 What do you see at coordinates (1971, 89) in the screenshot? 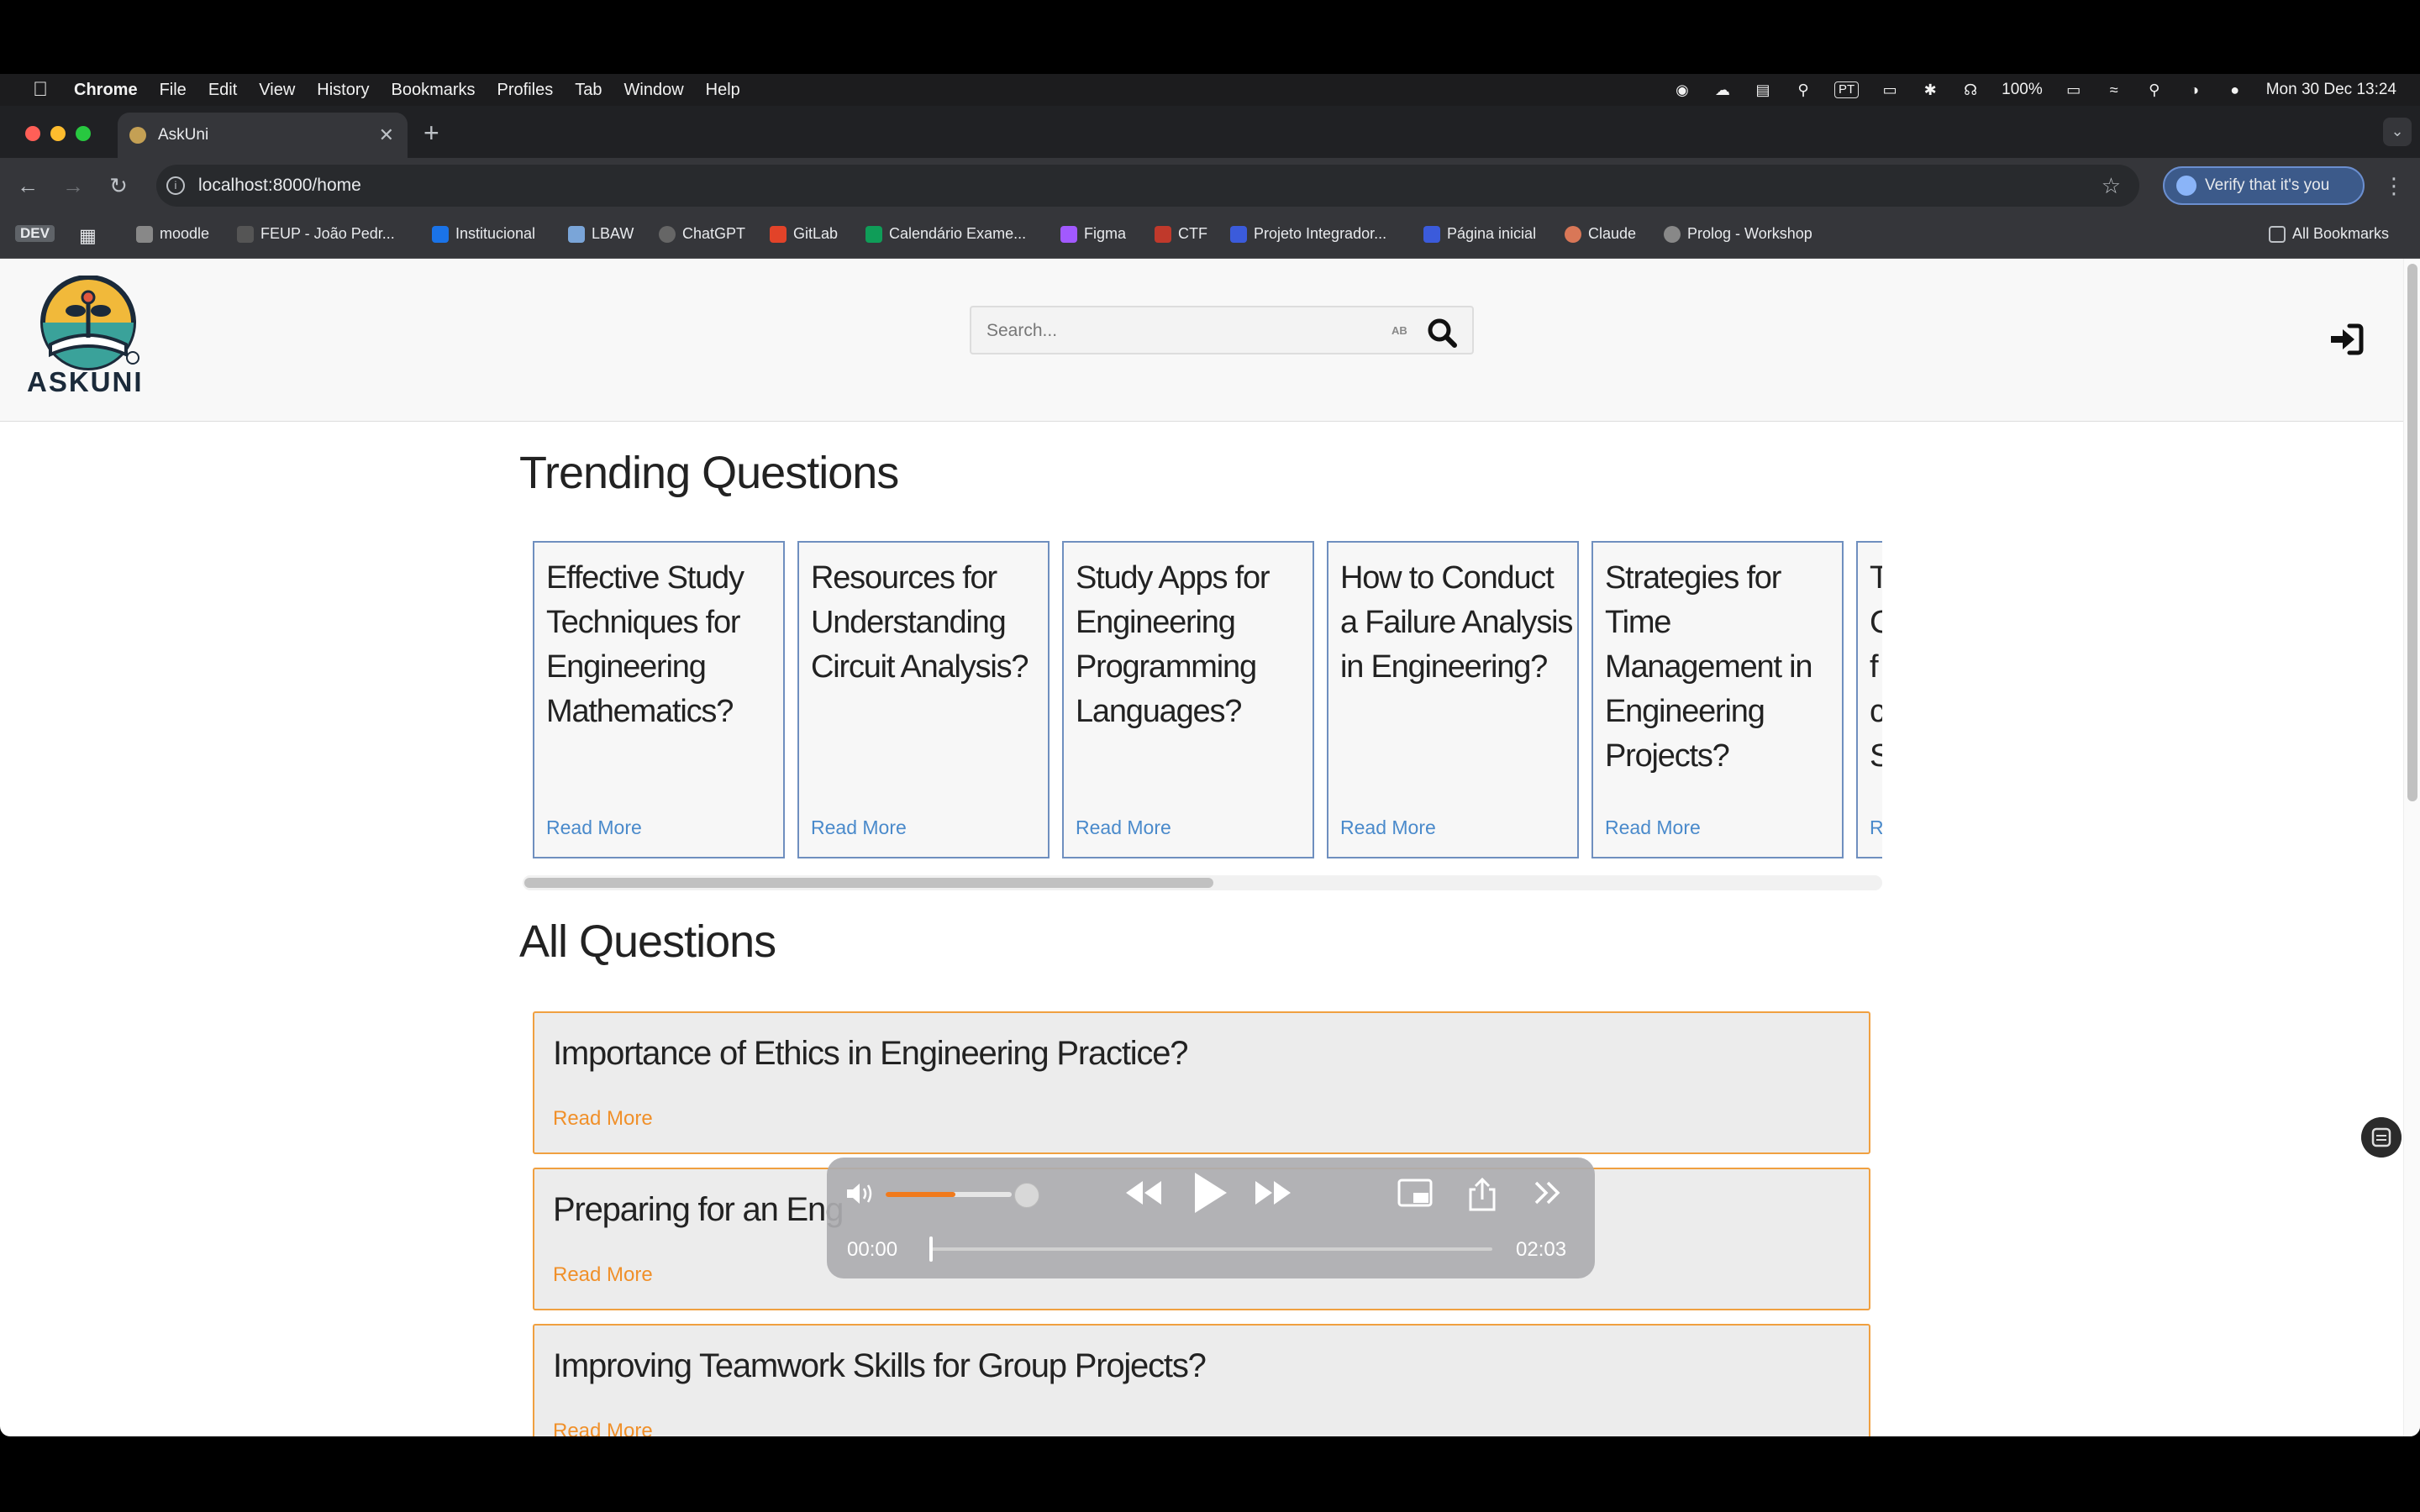
I see `headphones-icon: ☊` at bounding box center [1971, 89].